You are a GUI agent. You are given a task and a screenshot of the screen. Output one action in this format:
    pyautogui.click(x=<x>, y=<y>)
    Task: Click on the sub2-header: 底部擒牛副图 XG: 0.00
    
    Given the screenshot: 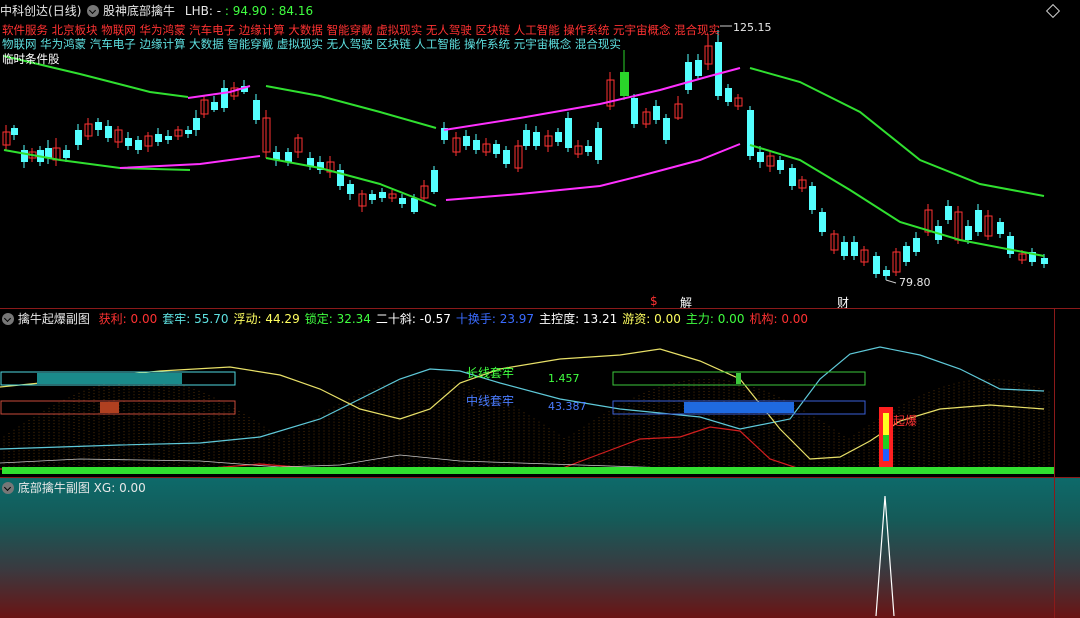 What is the action you would take?
    pyautogui.click(x=73, y=488)
    